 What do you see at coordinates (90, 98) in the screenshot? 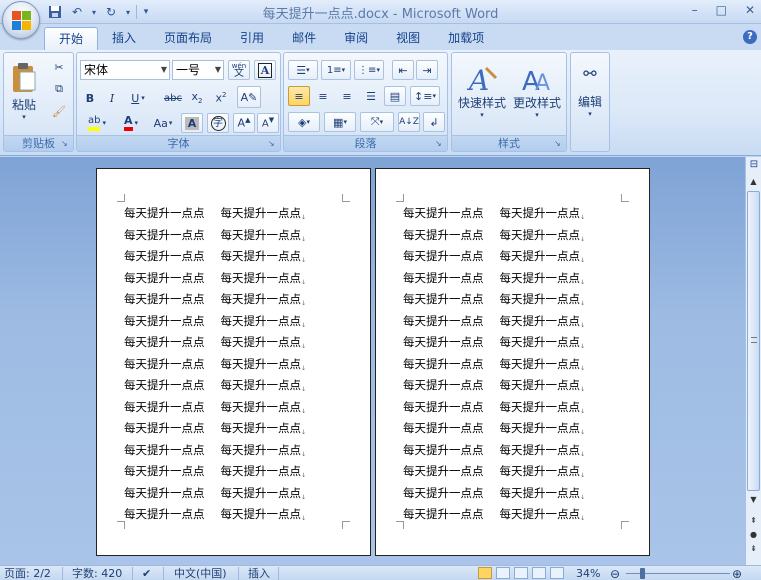
I see `bold-button: B` at bounding box center [90, 98].